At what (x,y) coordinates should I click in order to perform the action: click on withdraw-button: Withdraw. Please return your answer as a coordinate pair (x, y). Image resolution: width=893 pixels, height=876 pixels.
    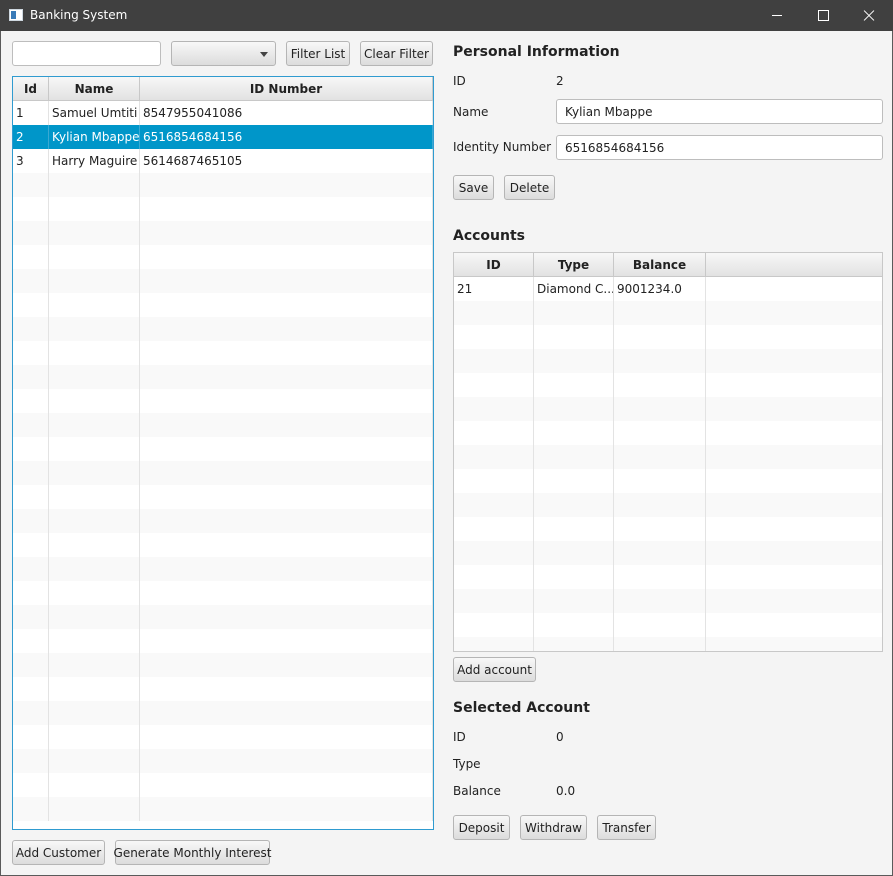
    Looking at the image, I should click on (553, 827).